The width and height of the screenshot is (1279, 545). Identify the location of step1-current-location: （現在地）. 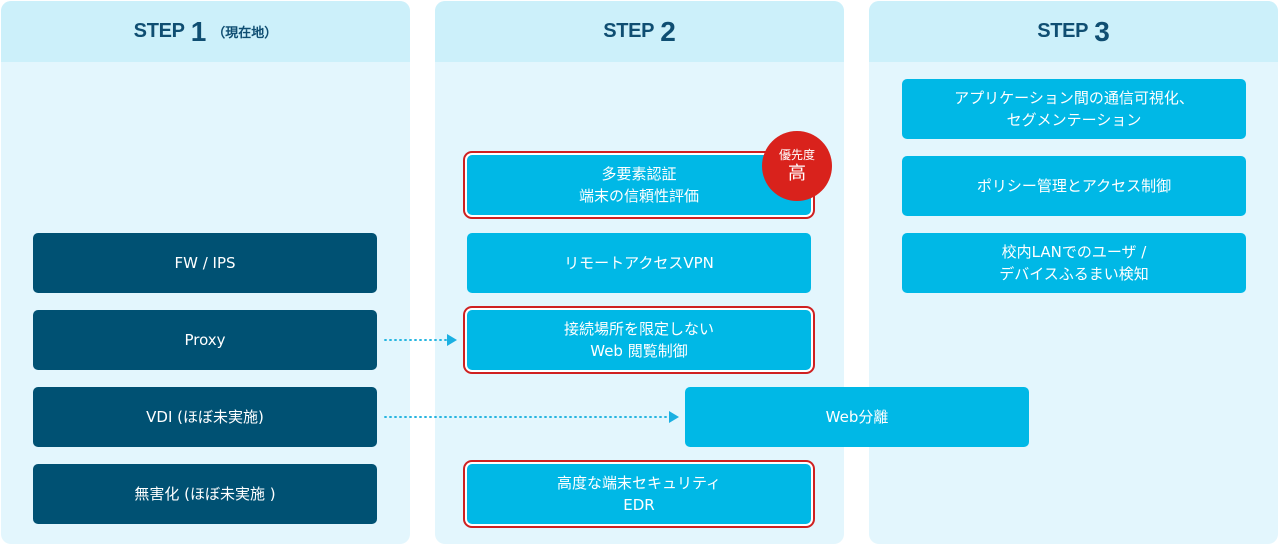
(245, 32).